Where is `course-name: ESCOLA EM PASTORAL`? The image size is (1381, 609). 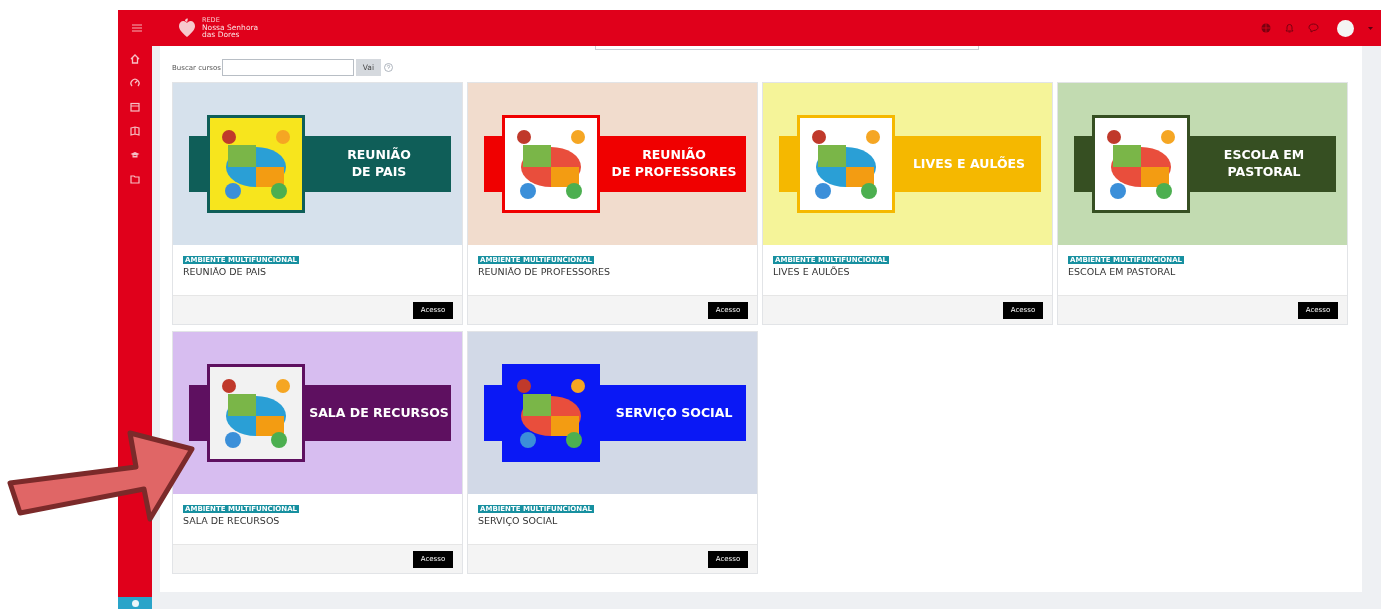
course-name: ESCOLA EM PASTORAL is located at coordinates (1122, 271).